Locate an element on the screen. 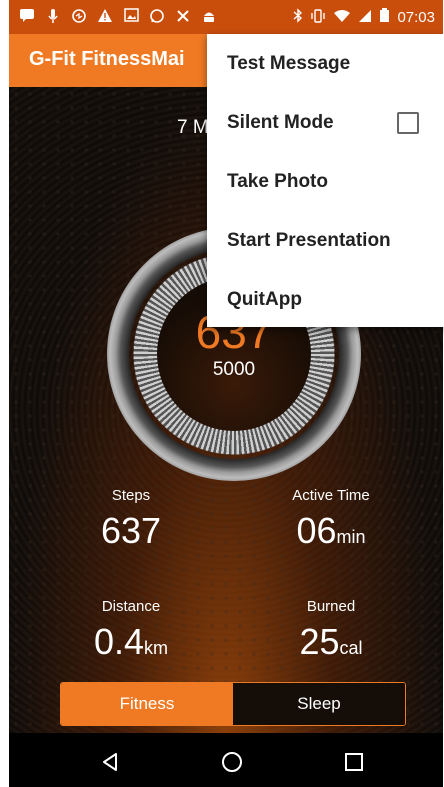 This screenshot has height=787, width=444. gallery-icon is located at coordinates (131, 18).